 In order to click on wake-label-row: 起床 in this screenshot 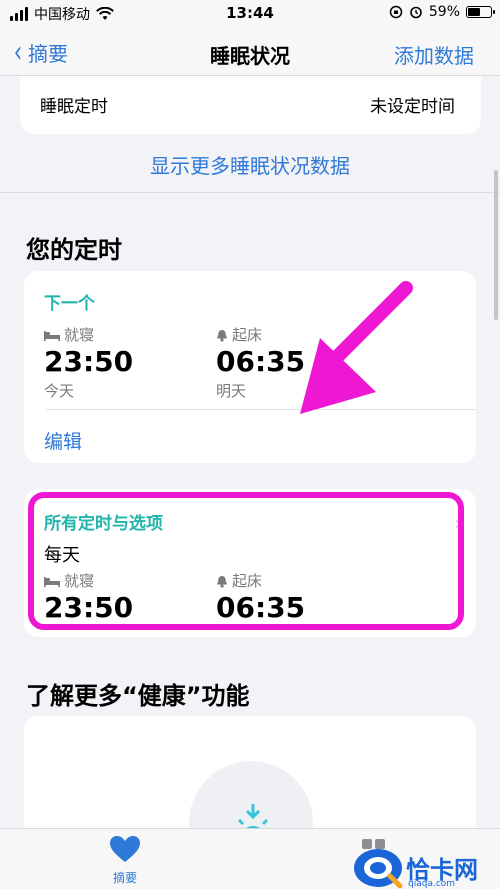, I will do `click(239, 334)`.